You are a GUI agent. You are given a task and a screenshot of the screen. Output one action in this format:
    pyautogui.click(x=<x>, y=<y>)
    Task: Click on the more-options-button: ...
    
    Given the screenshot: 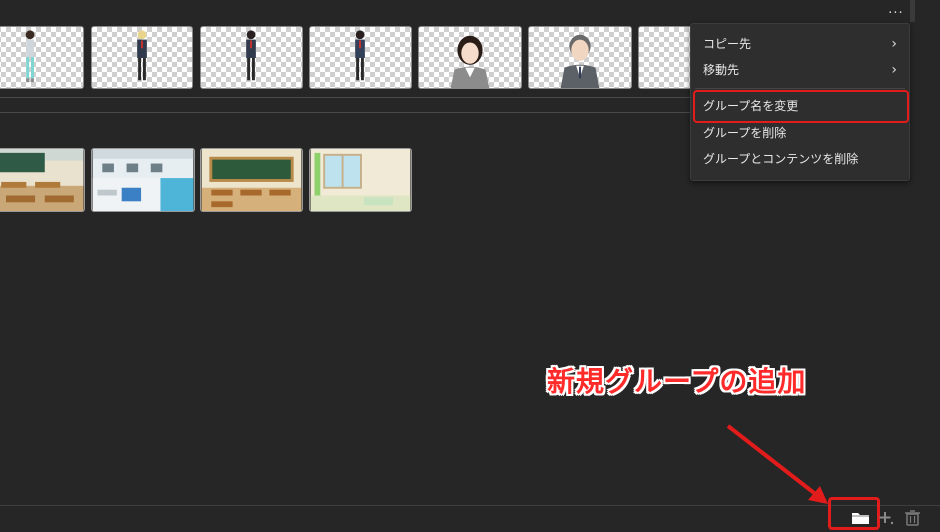 What is the action you would take?
    pyautogui.click(x=896, y=11)
    